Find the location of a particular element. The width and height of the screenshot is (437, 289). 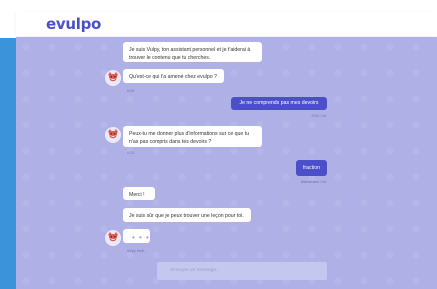

typing-dots: • • • is located at coordinates (141, 237).